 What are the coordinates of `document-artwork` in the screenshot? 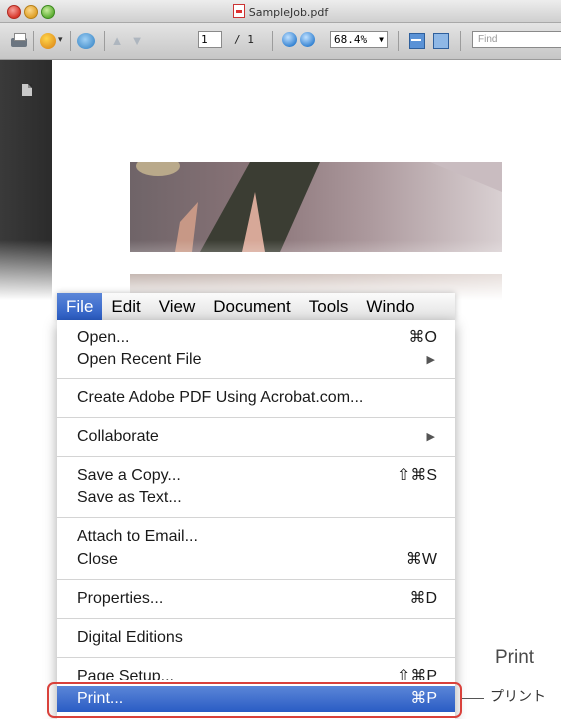 It's located at (316, 207).